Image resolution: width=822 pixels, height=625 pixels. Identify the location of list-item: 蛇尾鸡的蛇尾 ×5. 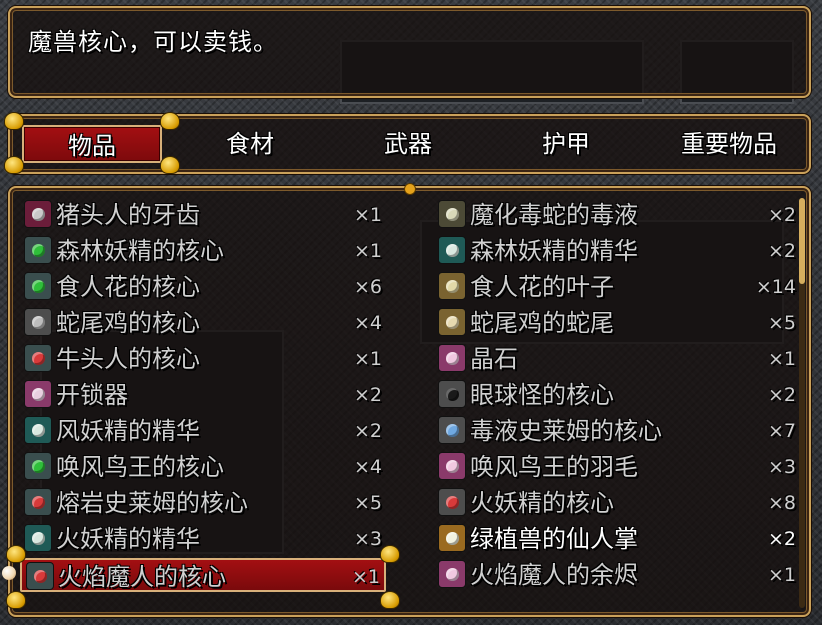
(617, 323).